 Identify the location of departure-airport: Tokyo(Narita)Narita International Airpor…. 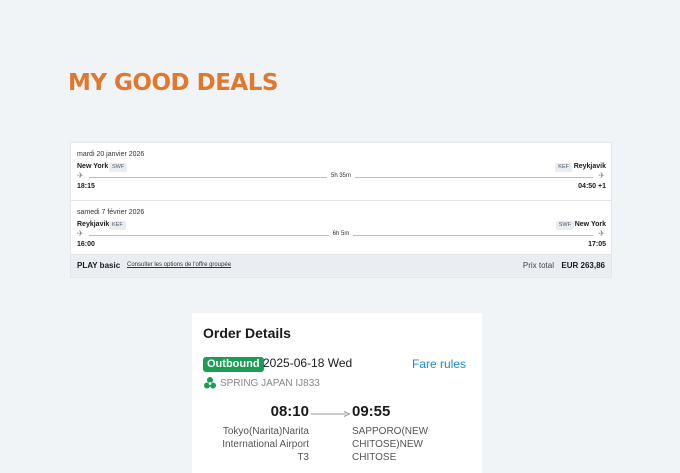
(265, 444).